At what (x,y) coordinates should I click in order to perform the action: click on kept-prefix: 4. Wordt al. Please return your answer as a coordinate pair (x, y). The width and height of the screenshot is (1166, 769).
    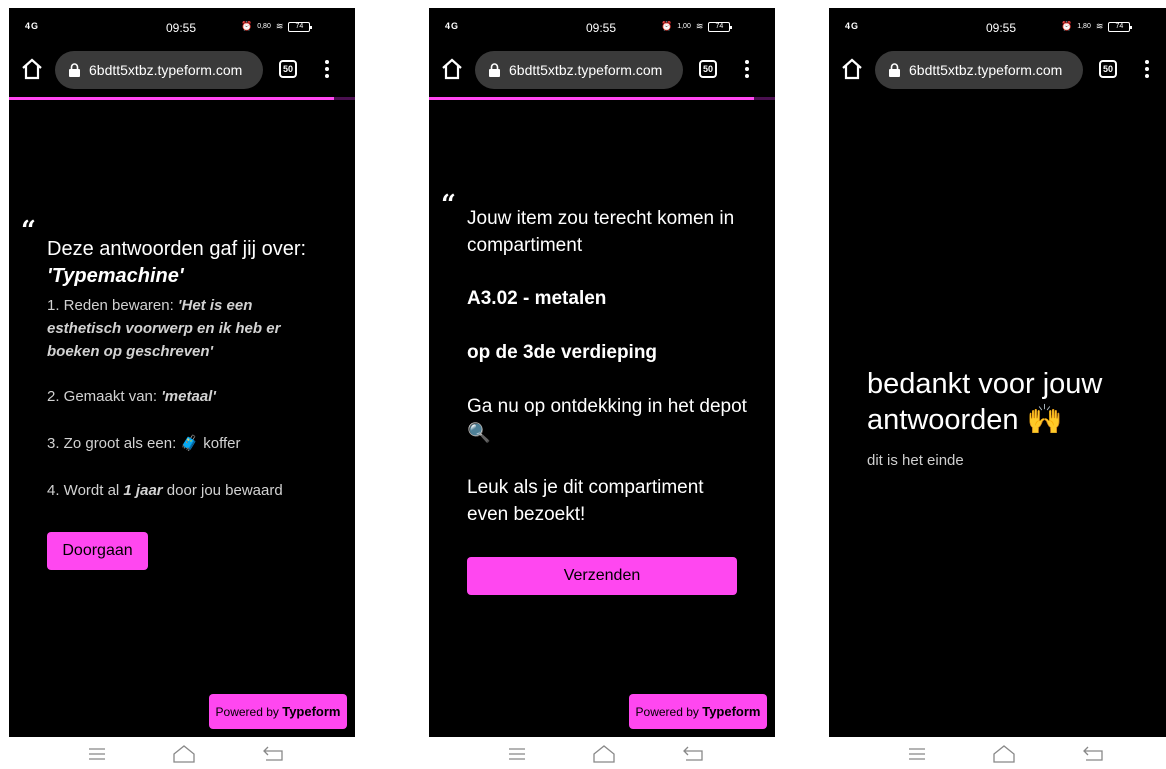
    Looking at the image, I should click on (85, 490).